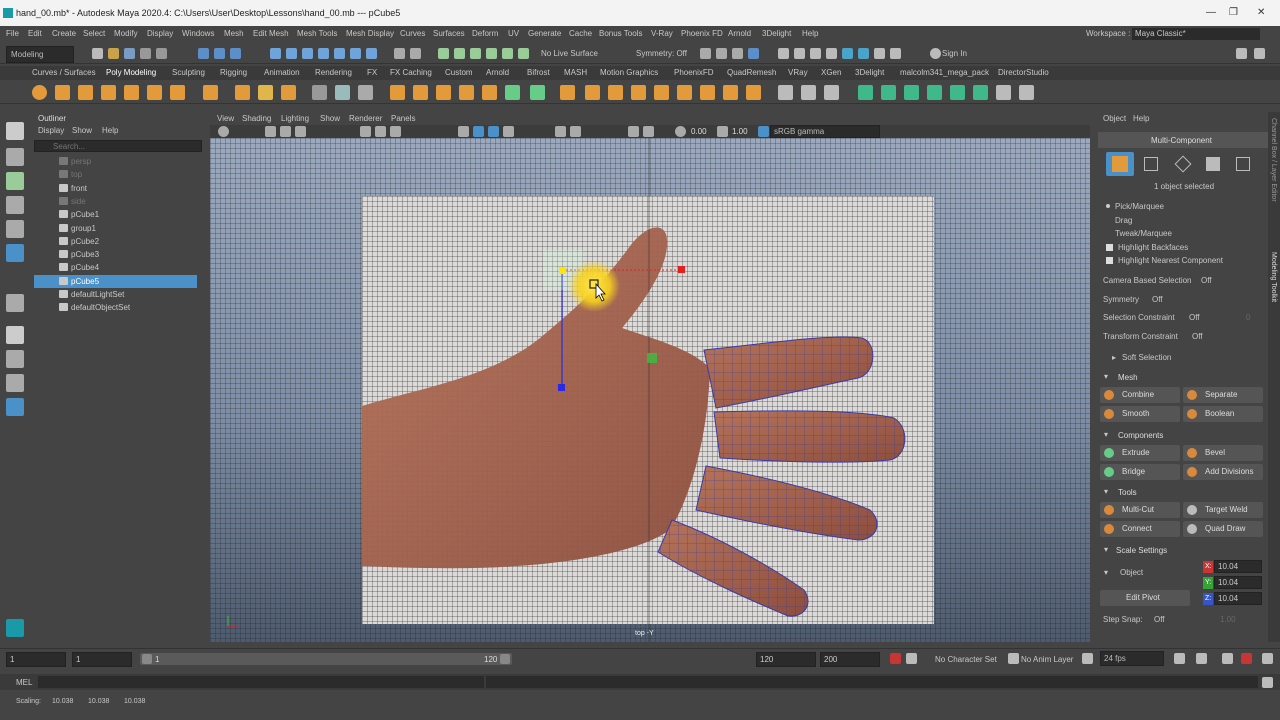  I want to click on wireframe-on-shaded-icon, so click(493, 131).